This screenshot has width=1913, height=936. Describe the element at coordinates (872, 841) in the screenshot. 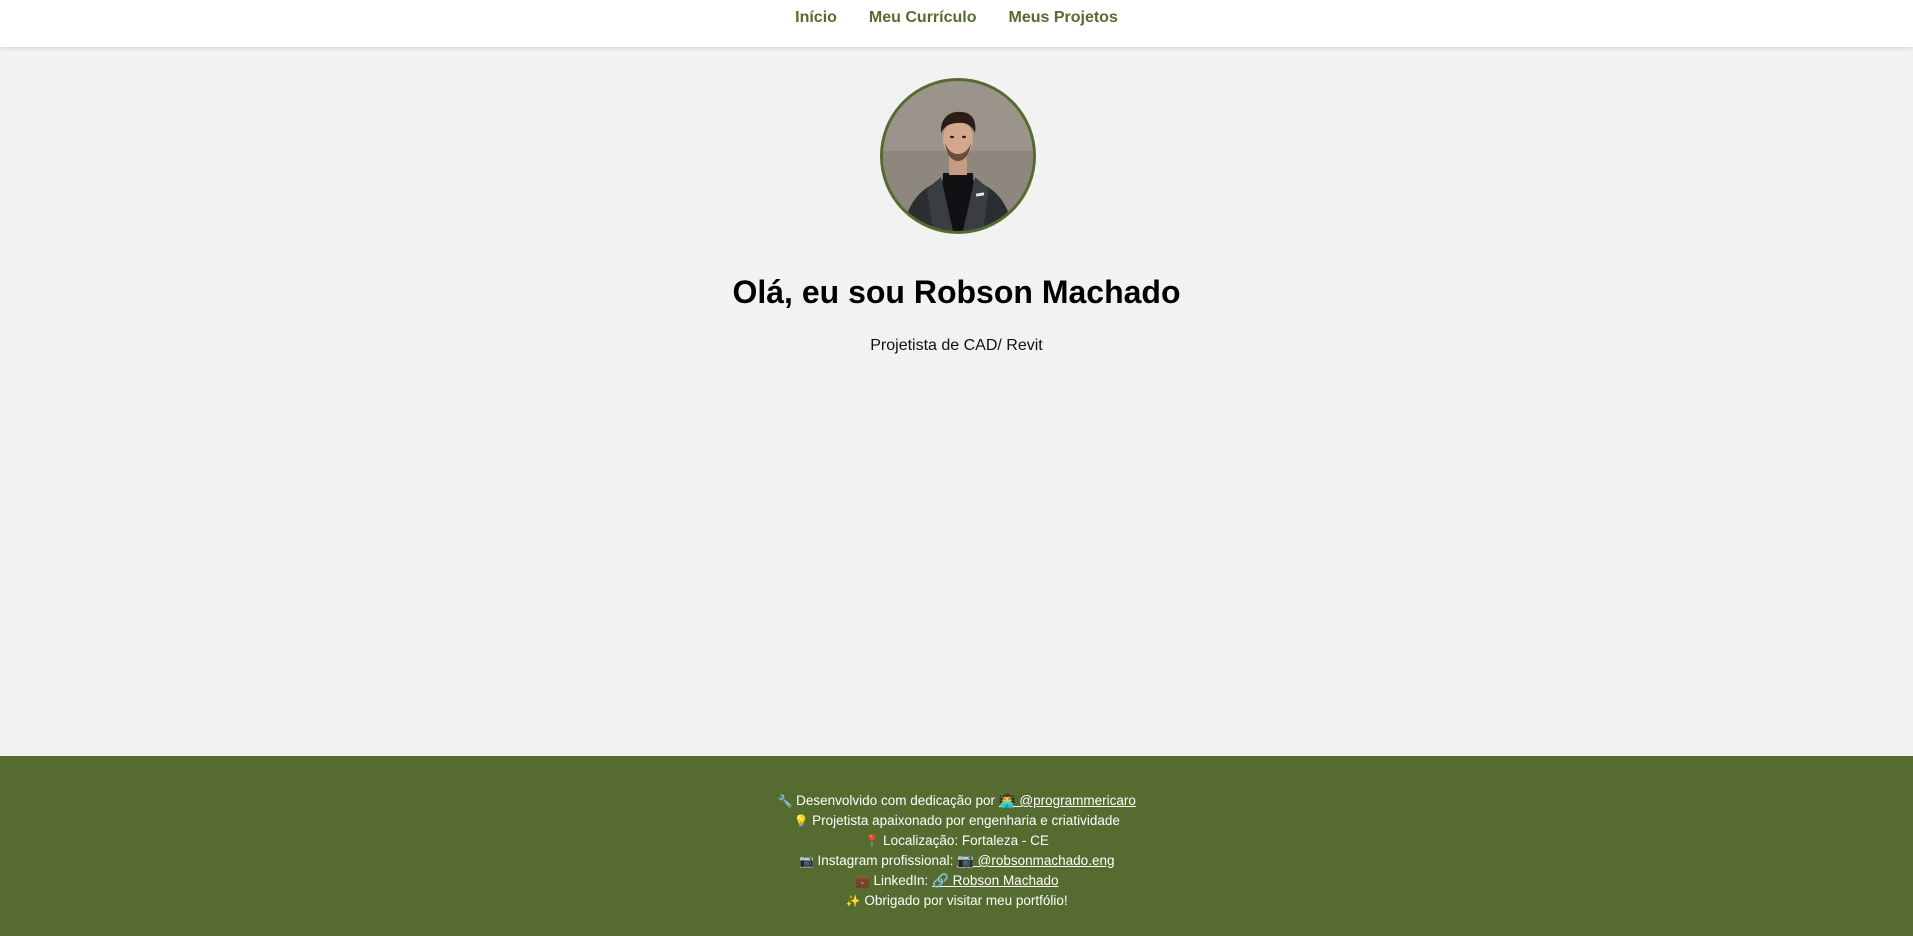

I see `pin-icon: 📍` at that location.